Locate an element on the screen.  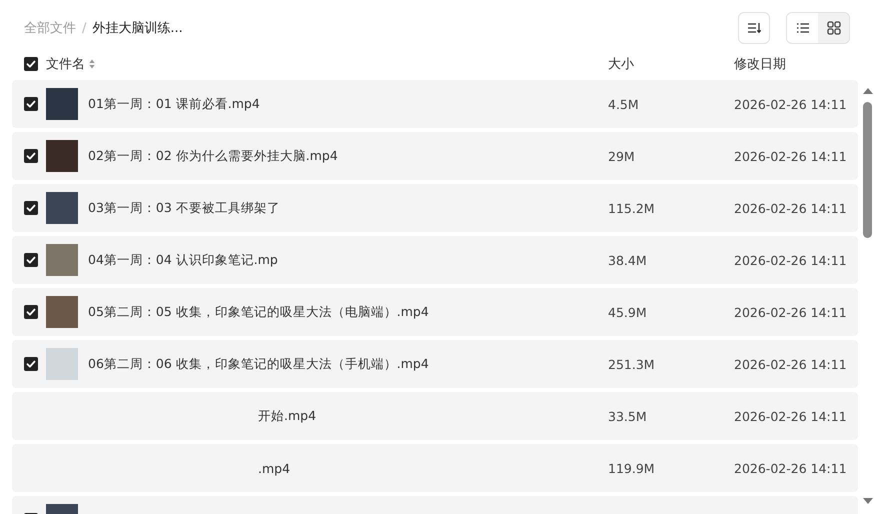
column-header: 修改日期 is located at coordinates (760, 64).